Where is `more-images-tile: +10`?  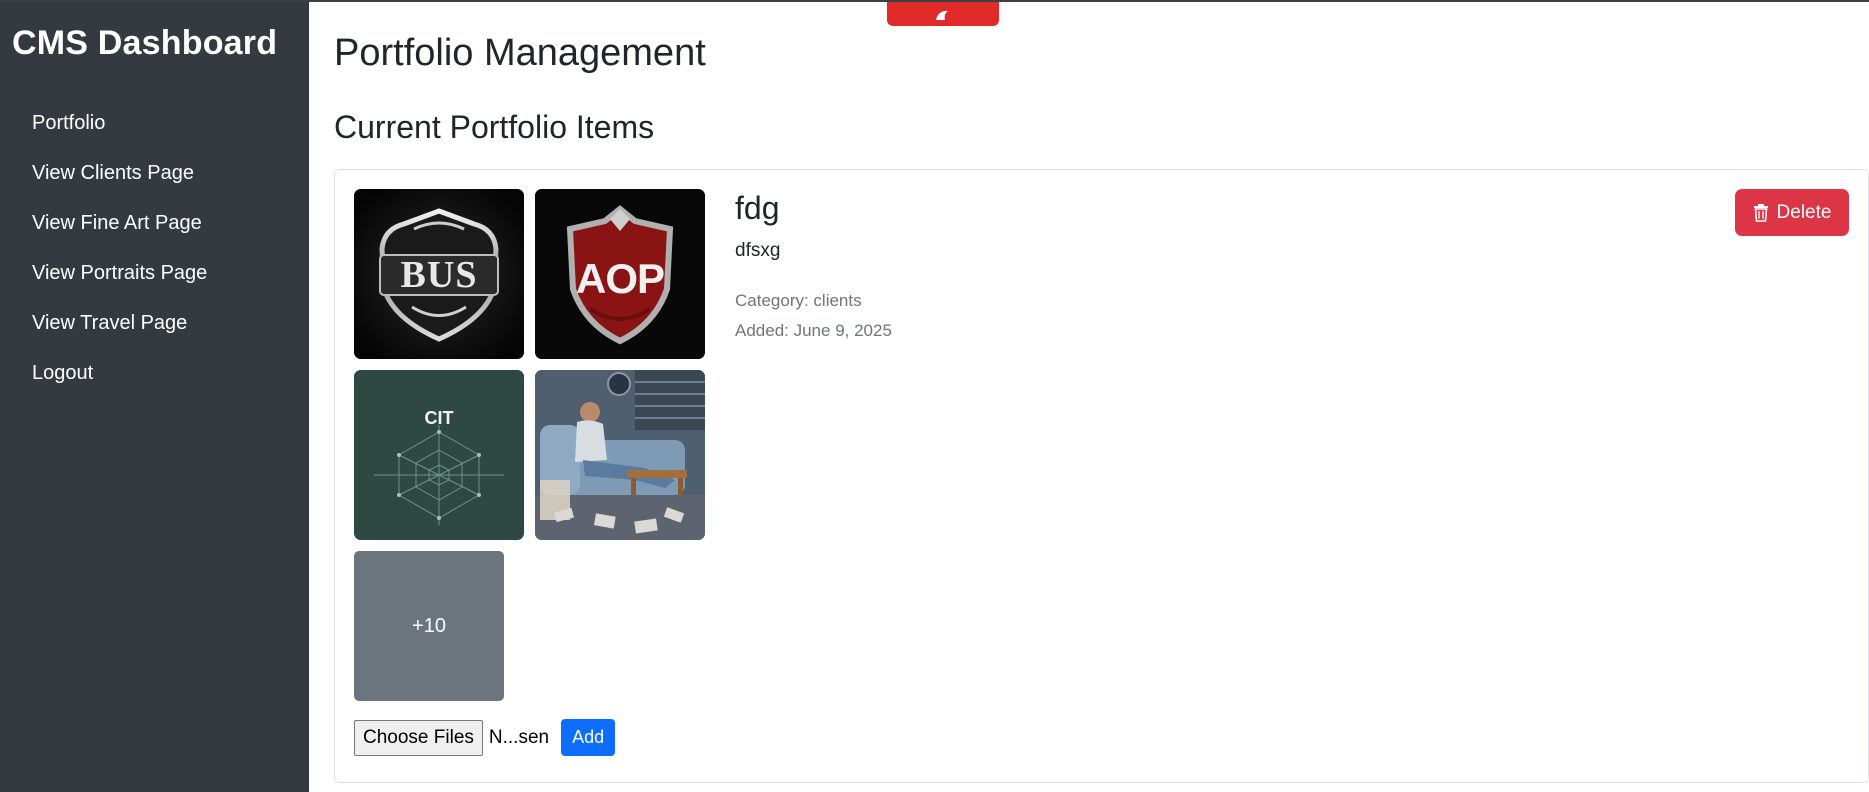 more-images-tile: +10 is located at coordinates (429, 626).